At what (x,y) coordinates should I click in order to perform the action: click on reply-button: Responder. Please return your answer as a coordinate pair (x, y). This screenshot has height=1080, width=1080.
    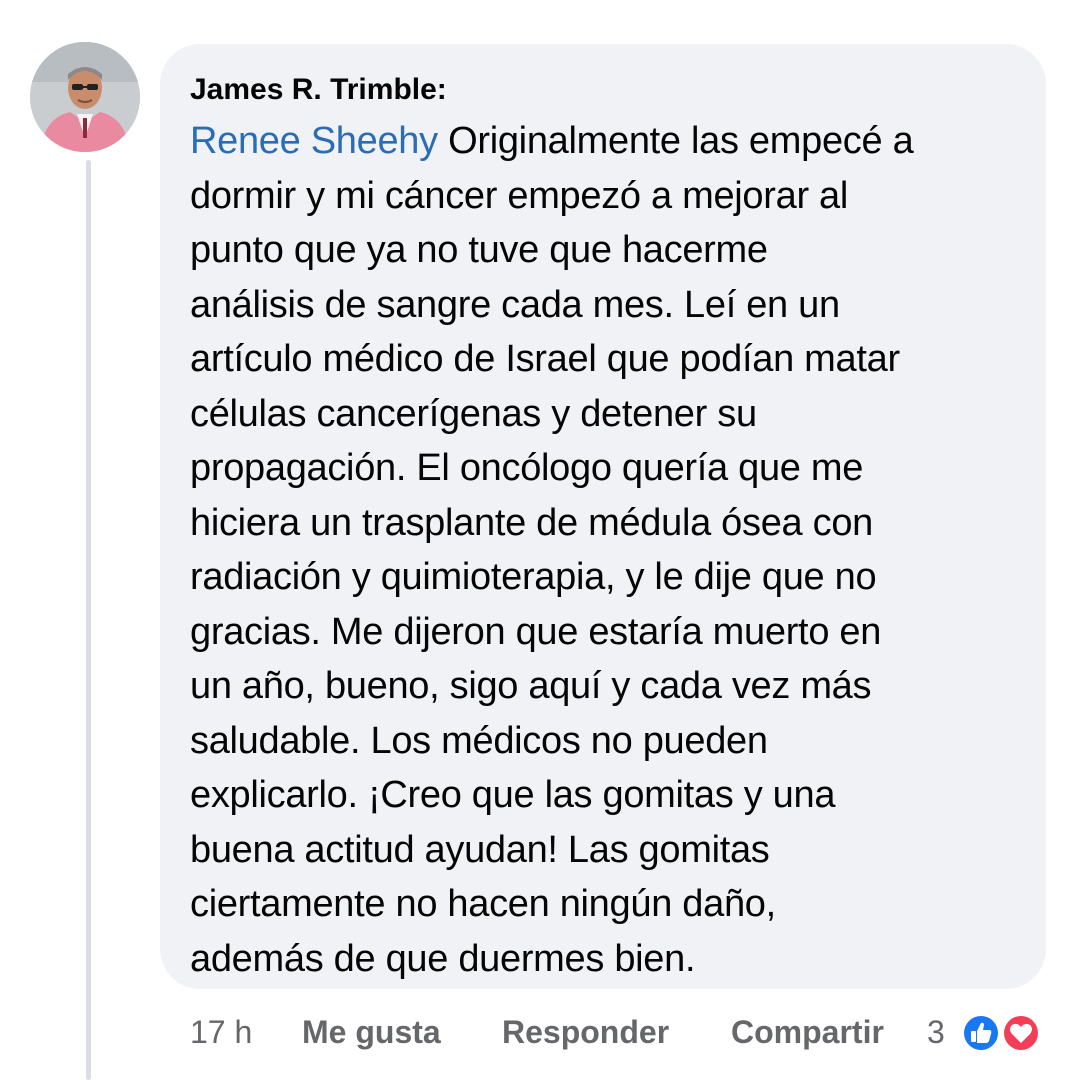
    Looking at the image, I should click on (585, 1032).